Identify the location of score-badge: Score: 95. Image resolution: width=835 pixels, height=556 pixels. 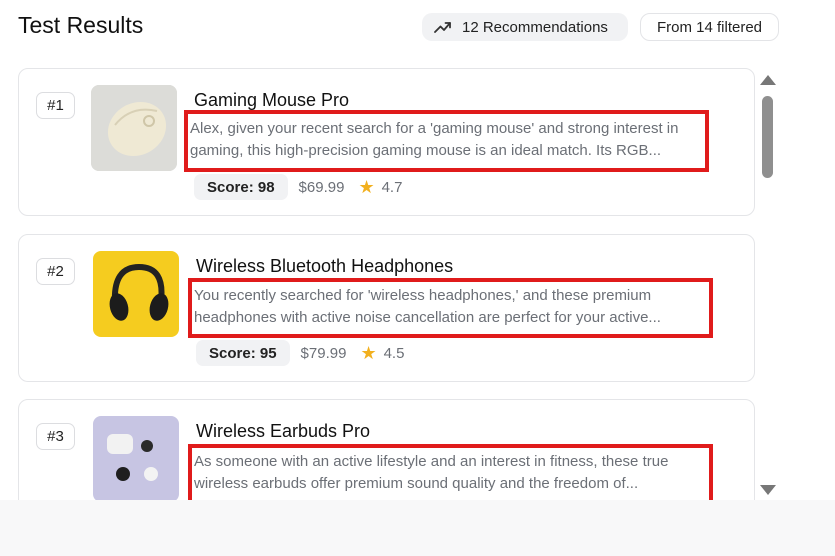
(243, 353).